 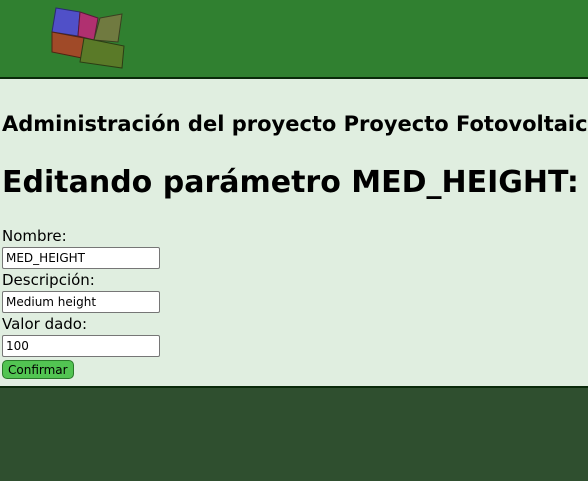 I want to click on description-field, so click(x=81, y=302).